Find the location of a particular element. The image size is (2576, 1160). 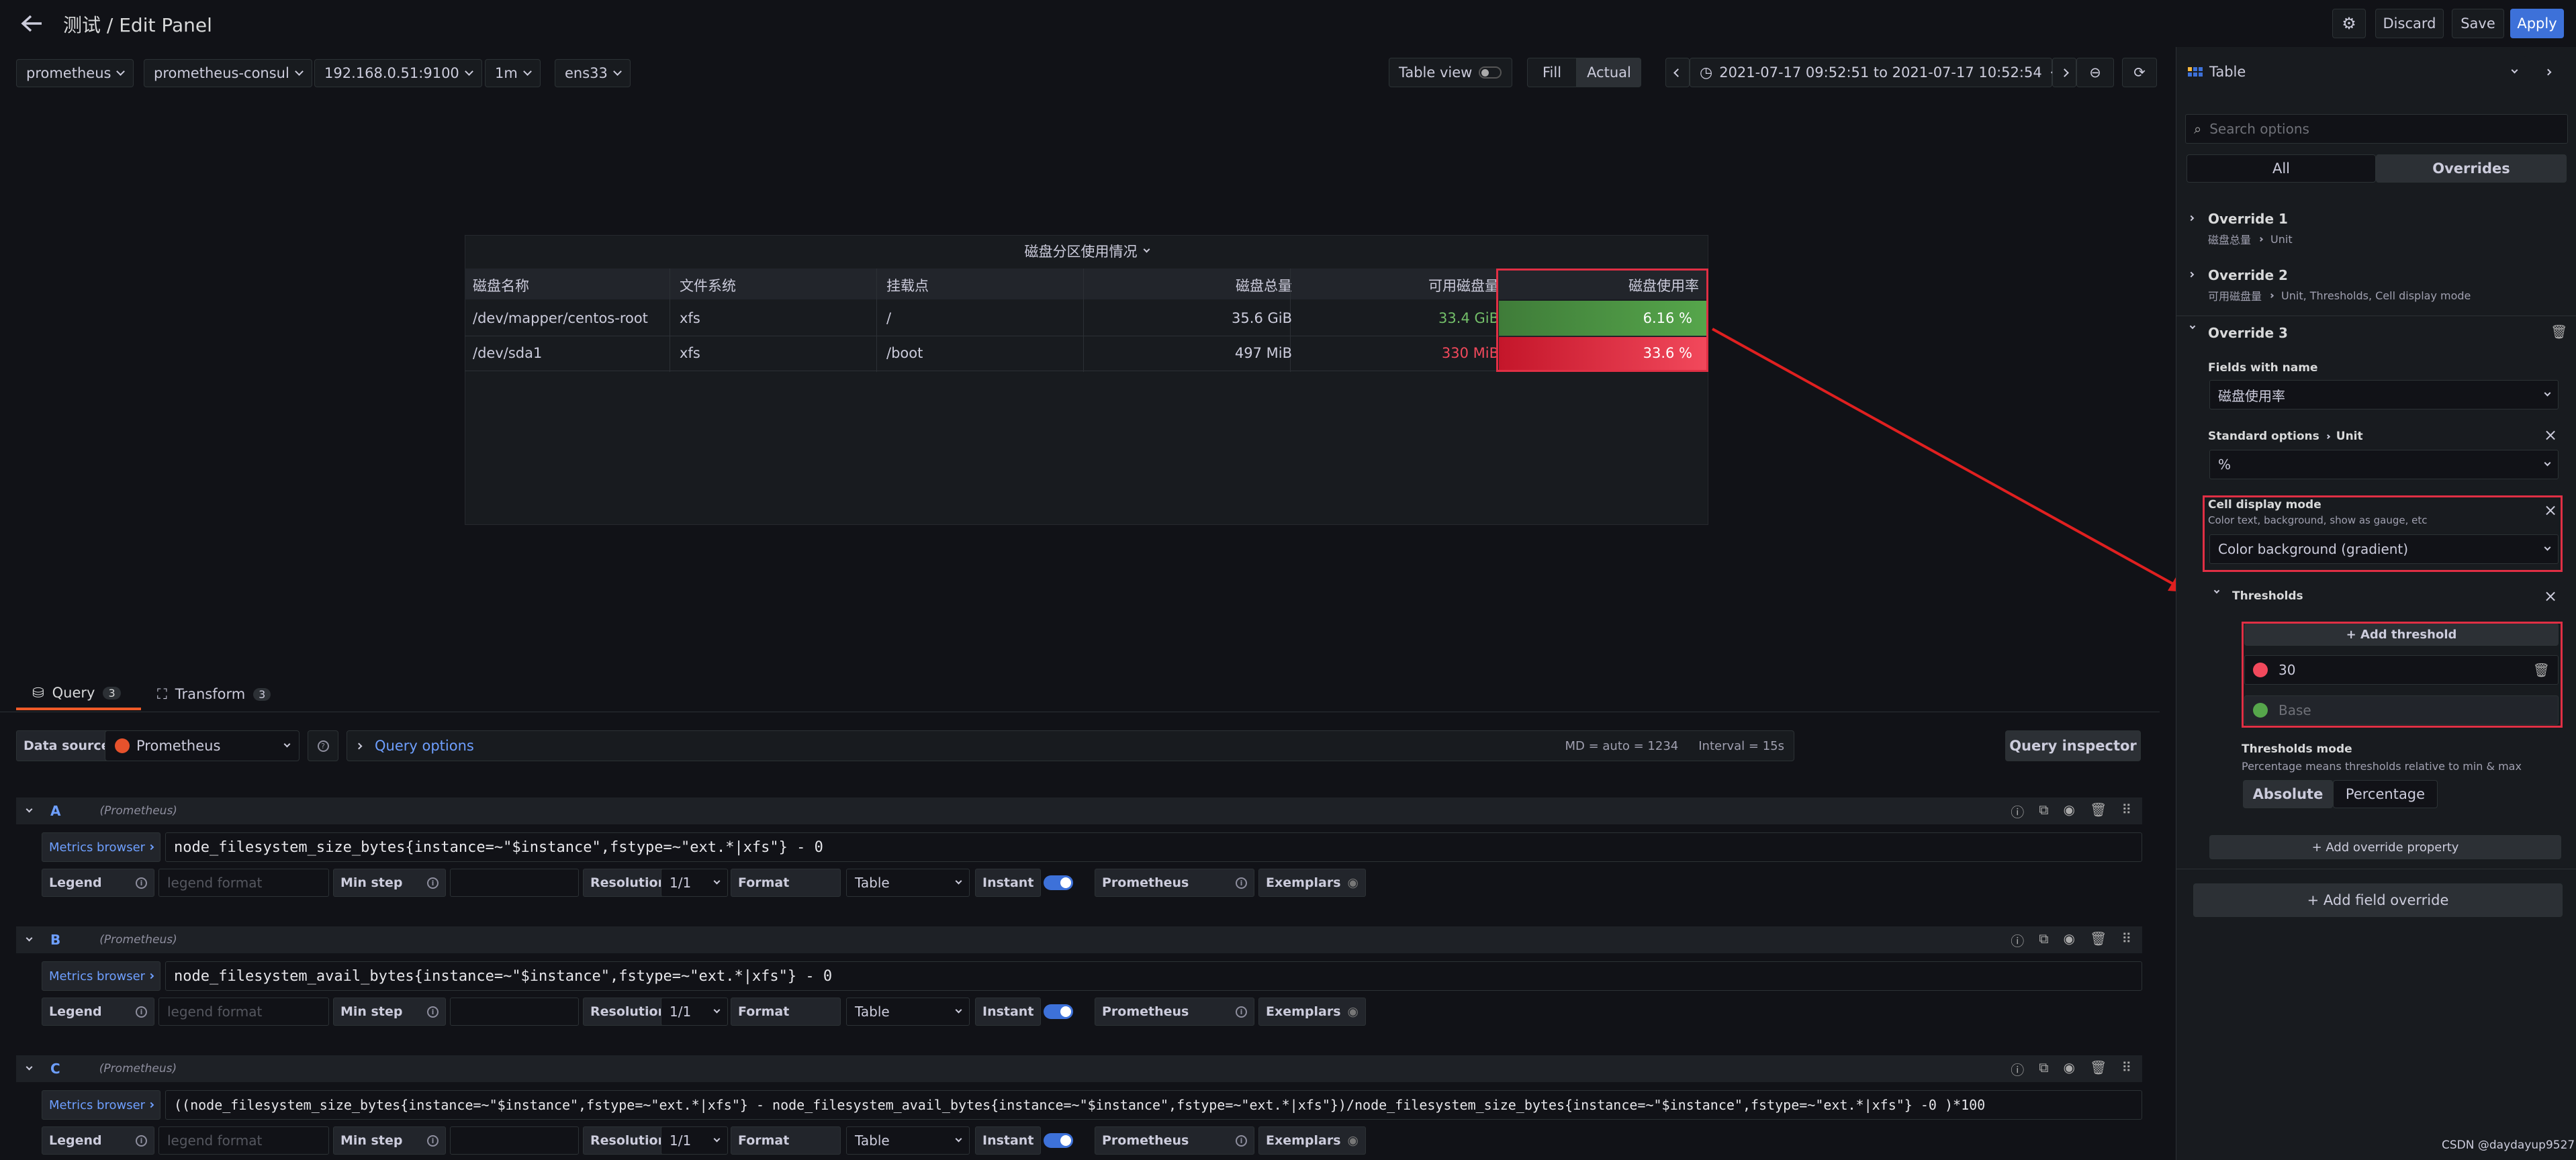

table-view-toggle: Table view is located at coordinates (1450, 72).